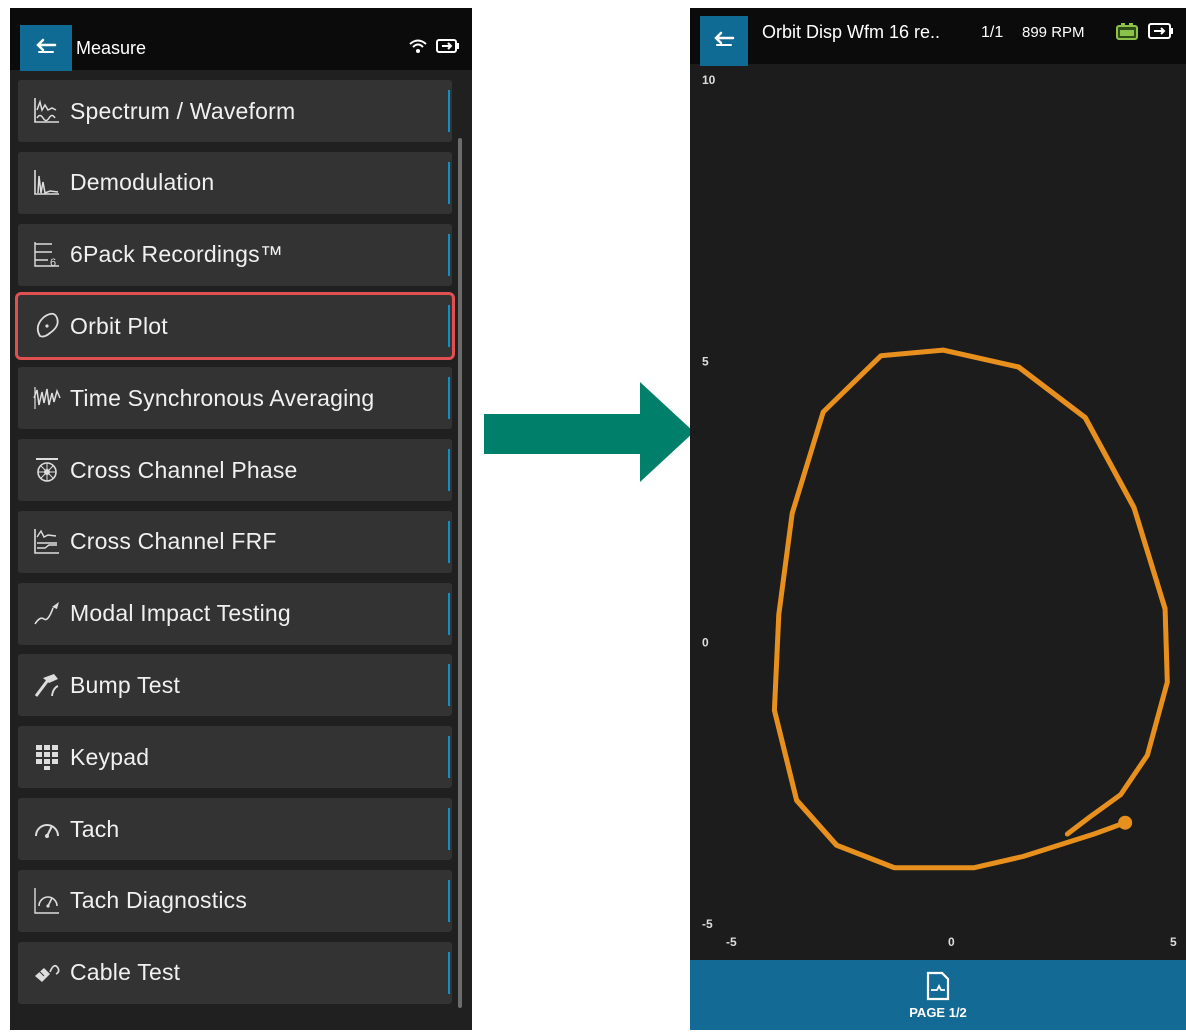 The height and width of the screenshot is (1033, 1186). I want to click on menu-item-label: Cable Test, so click(125, 972).